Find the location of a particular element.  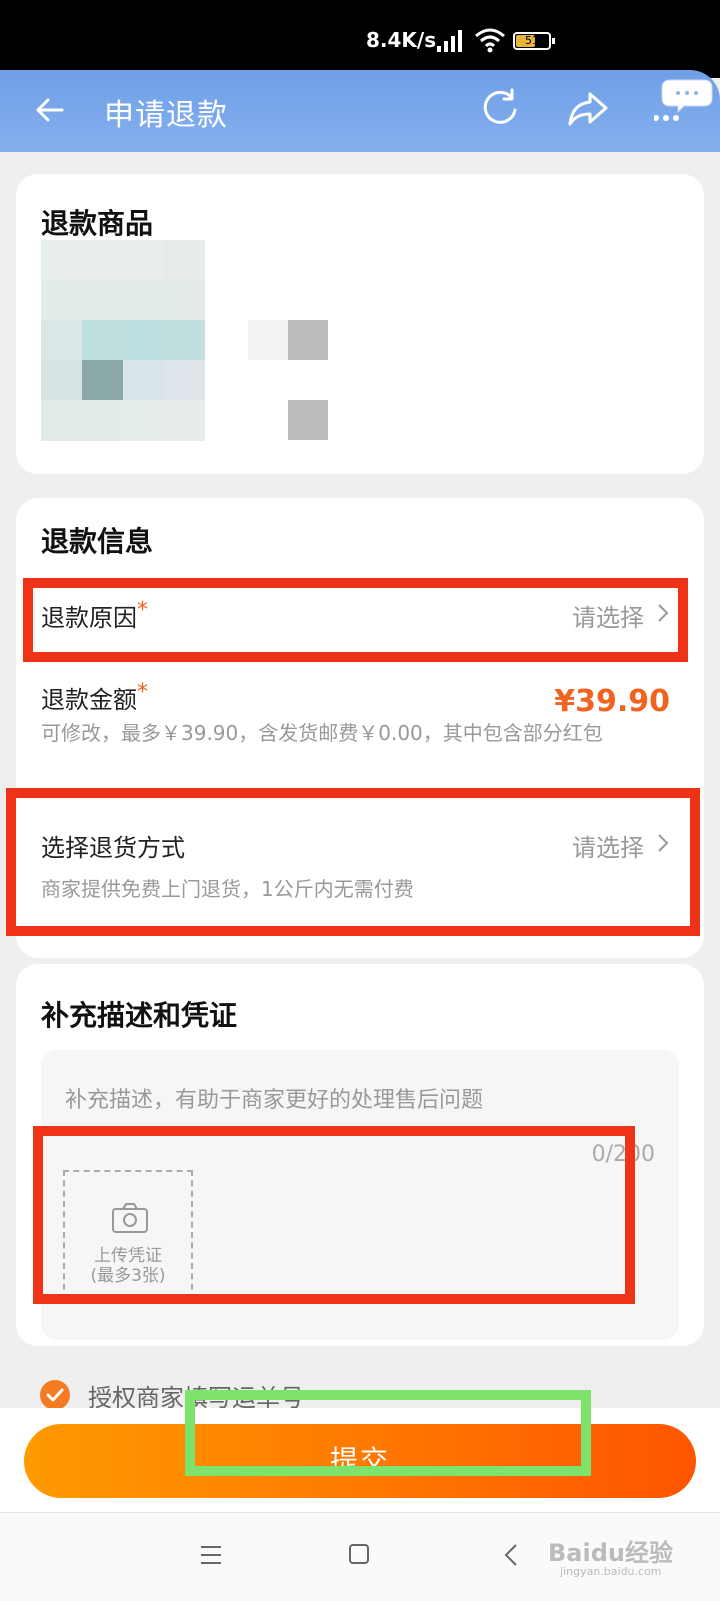

bottom-action-bar: 提交 is located at coordinates (360, 1460).